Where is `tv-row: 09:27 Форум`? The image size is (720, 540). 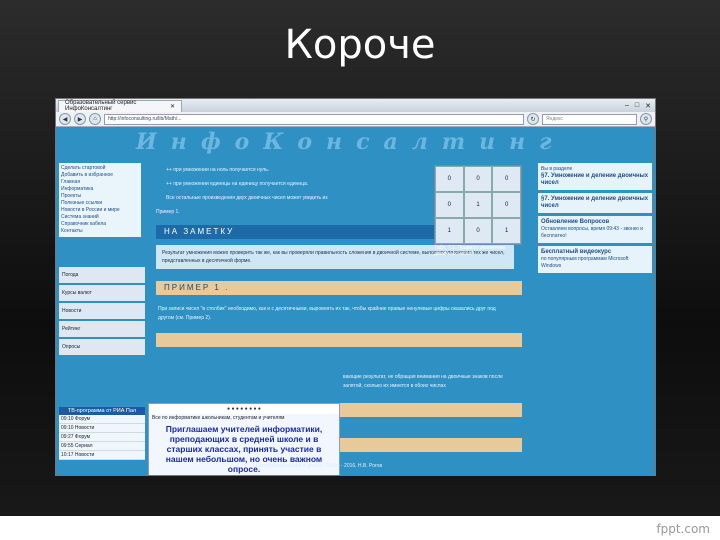 tv-row: 09:27 Форум is located at coordinates (102, 437).